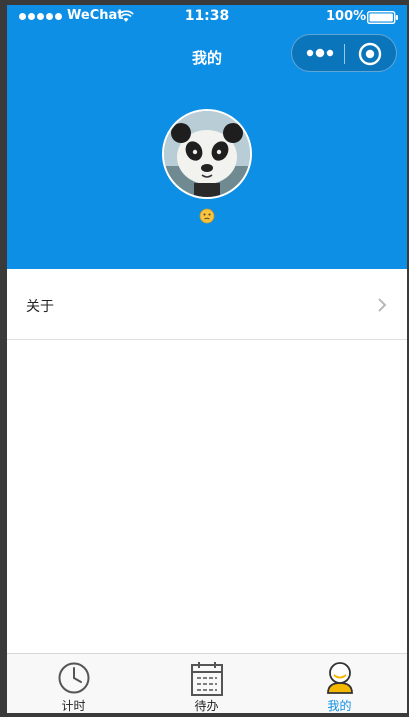 The image size is (409, 717). What do you see at coordinates (346, 16) in the screenshot?
I see `battery-percent: 100%` at bounding box center [346, 16].